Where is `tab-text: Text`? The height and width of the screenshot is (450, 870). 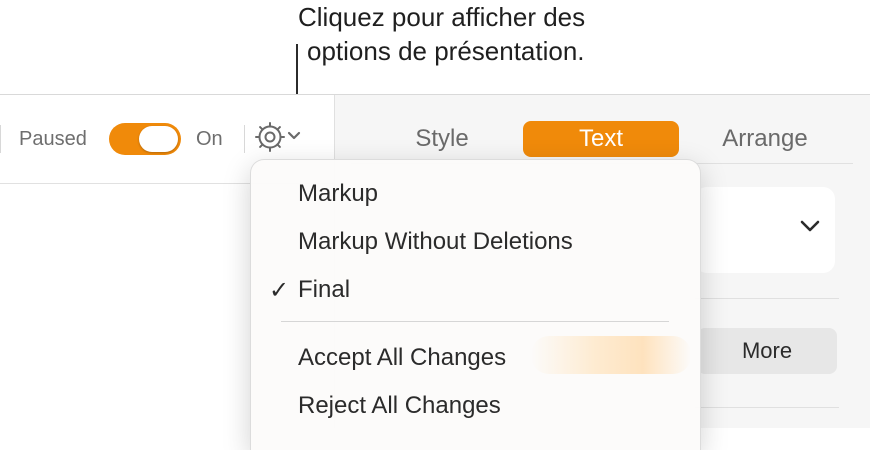 tab-text: Text is located at coordinates (601, 139).